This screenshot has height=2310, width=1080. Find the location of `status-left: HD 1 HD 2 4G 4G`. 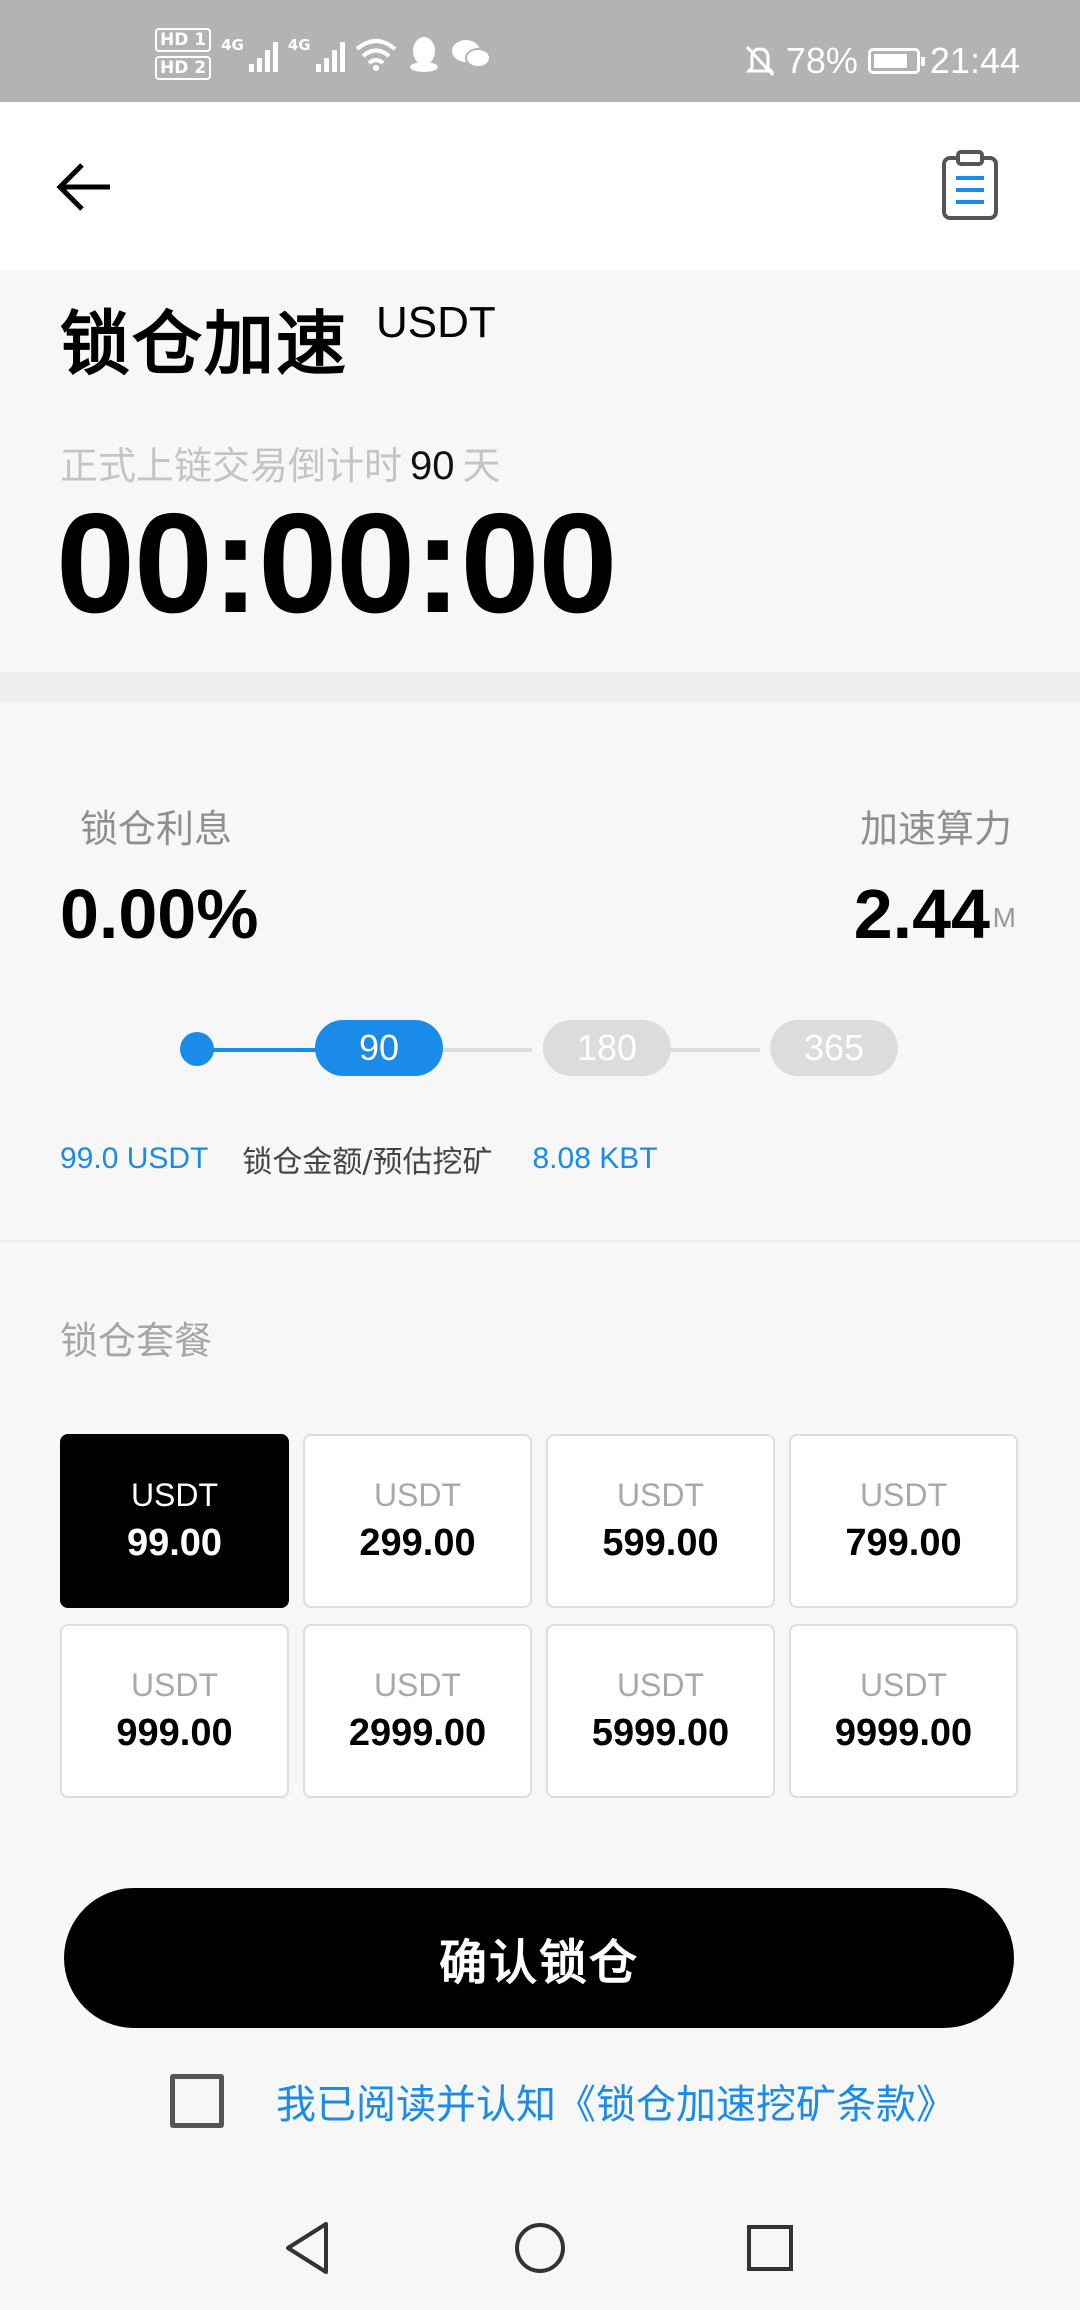

status-left: HD 1 HD 2 4G 4G is located at coordinates (323, 54).